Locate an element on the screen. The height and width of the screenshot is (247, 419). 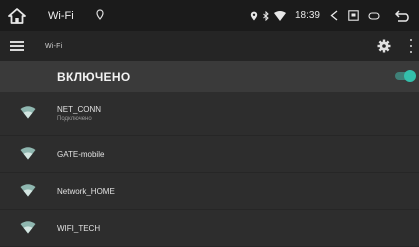
wifi-toggle-switch is located at coordinates (405, 76).